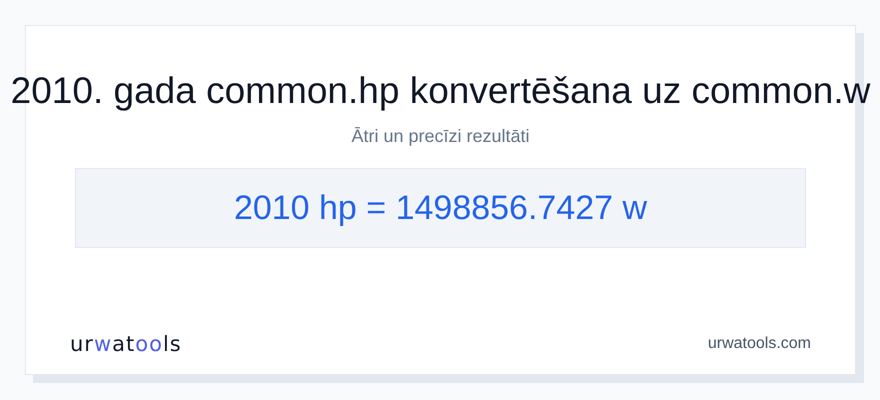  I want to click on result-text: 2010 hp = 1498856.7427 w, so click(441, 208).